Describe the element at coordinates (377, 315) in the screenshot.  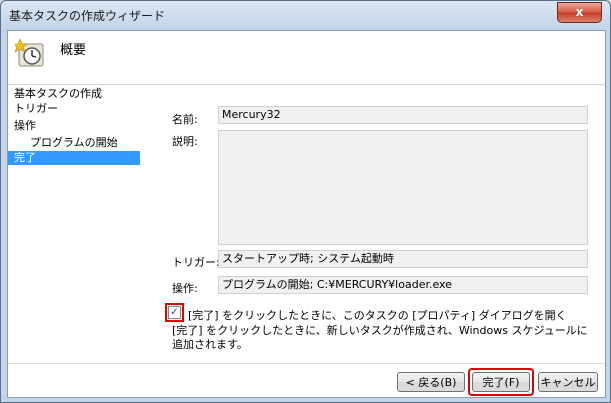
I see `open-properties-label: [完了] をクリックしたときに、このタスクの [プロパティ] ダイアログを開く` at that location.